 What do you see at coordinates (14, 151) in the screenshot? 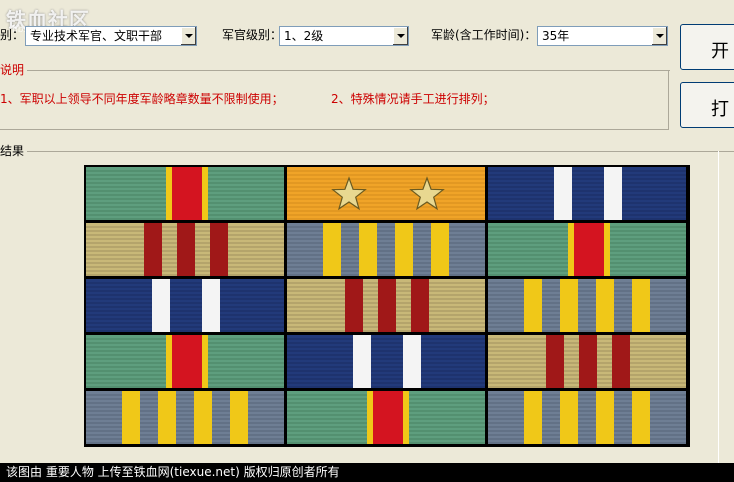
I see `result-group-label: 结果` at bounding box center [14, 151].